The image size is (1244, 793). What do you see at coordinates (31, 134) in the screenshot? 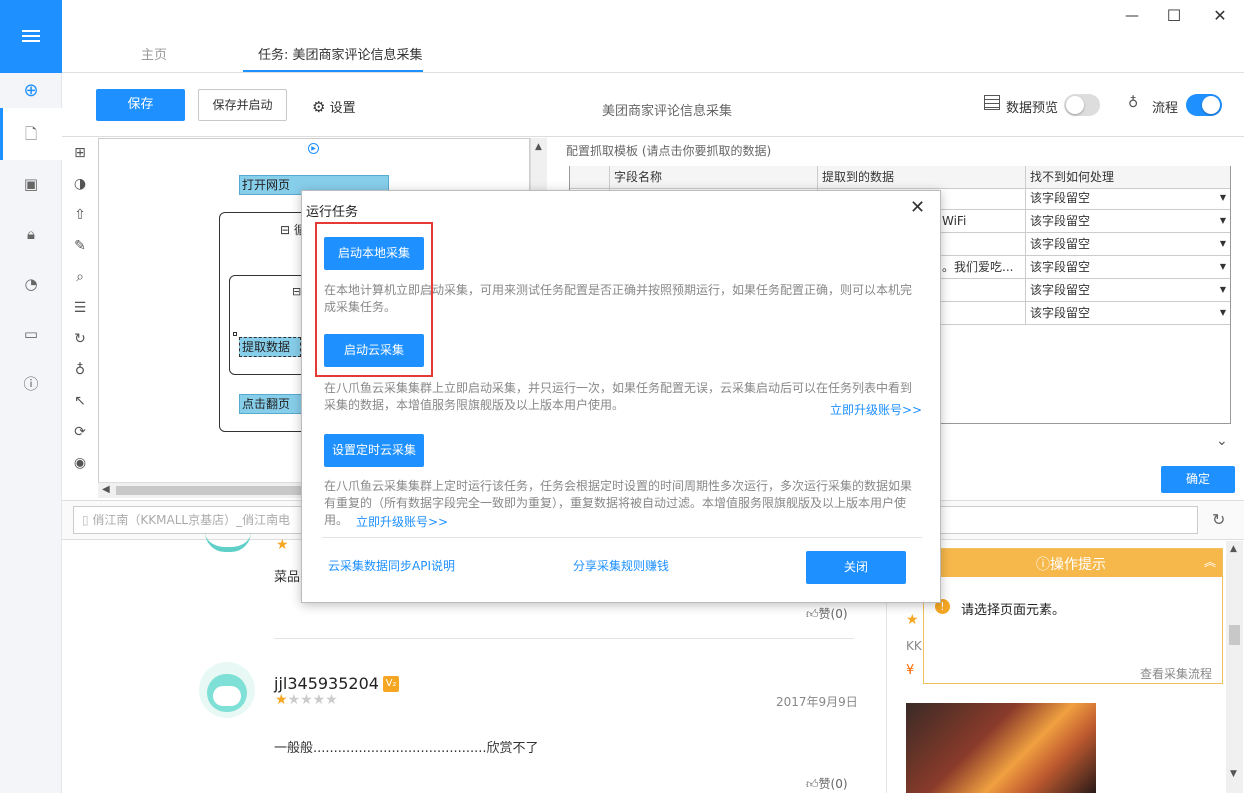
I see `document-icon: 🗋` at bounding box center [31, 134].